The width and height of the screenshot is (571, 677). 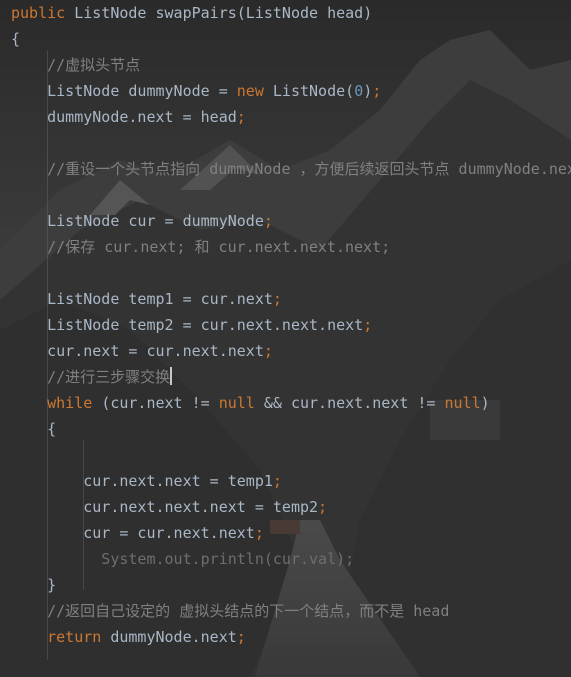 I want to click on code-token: new, so click(x=254, y=91).